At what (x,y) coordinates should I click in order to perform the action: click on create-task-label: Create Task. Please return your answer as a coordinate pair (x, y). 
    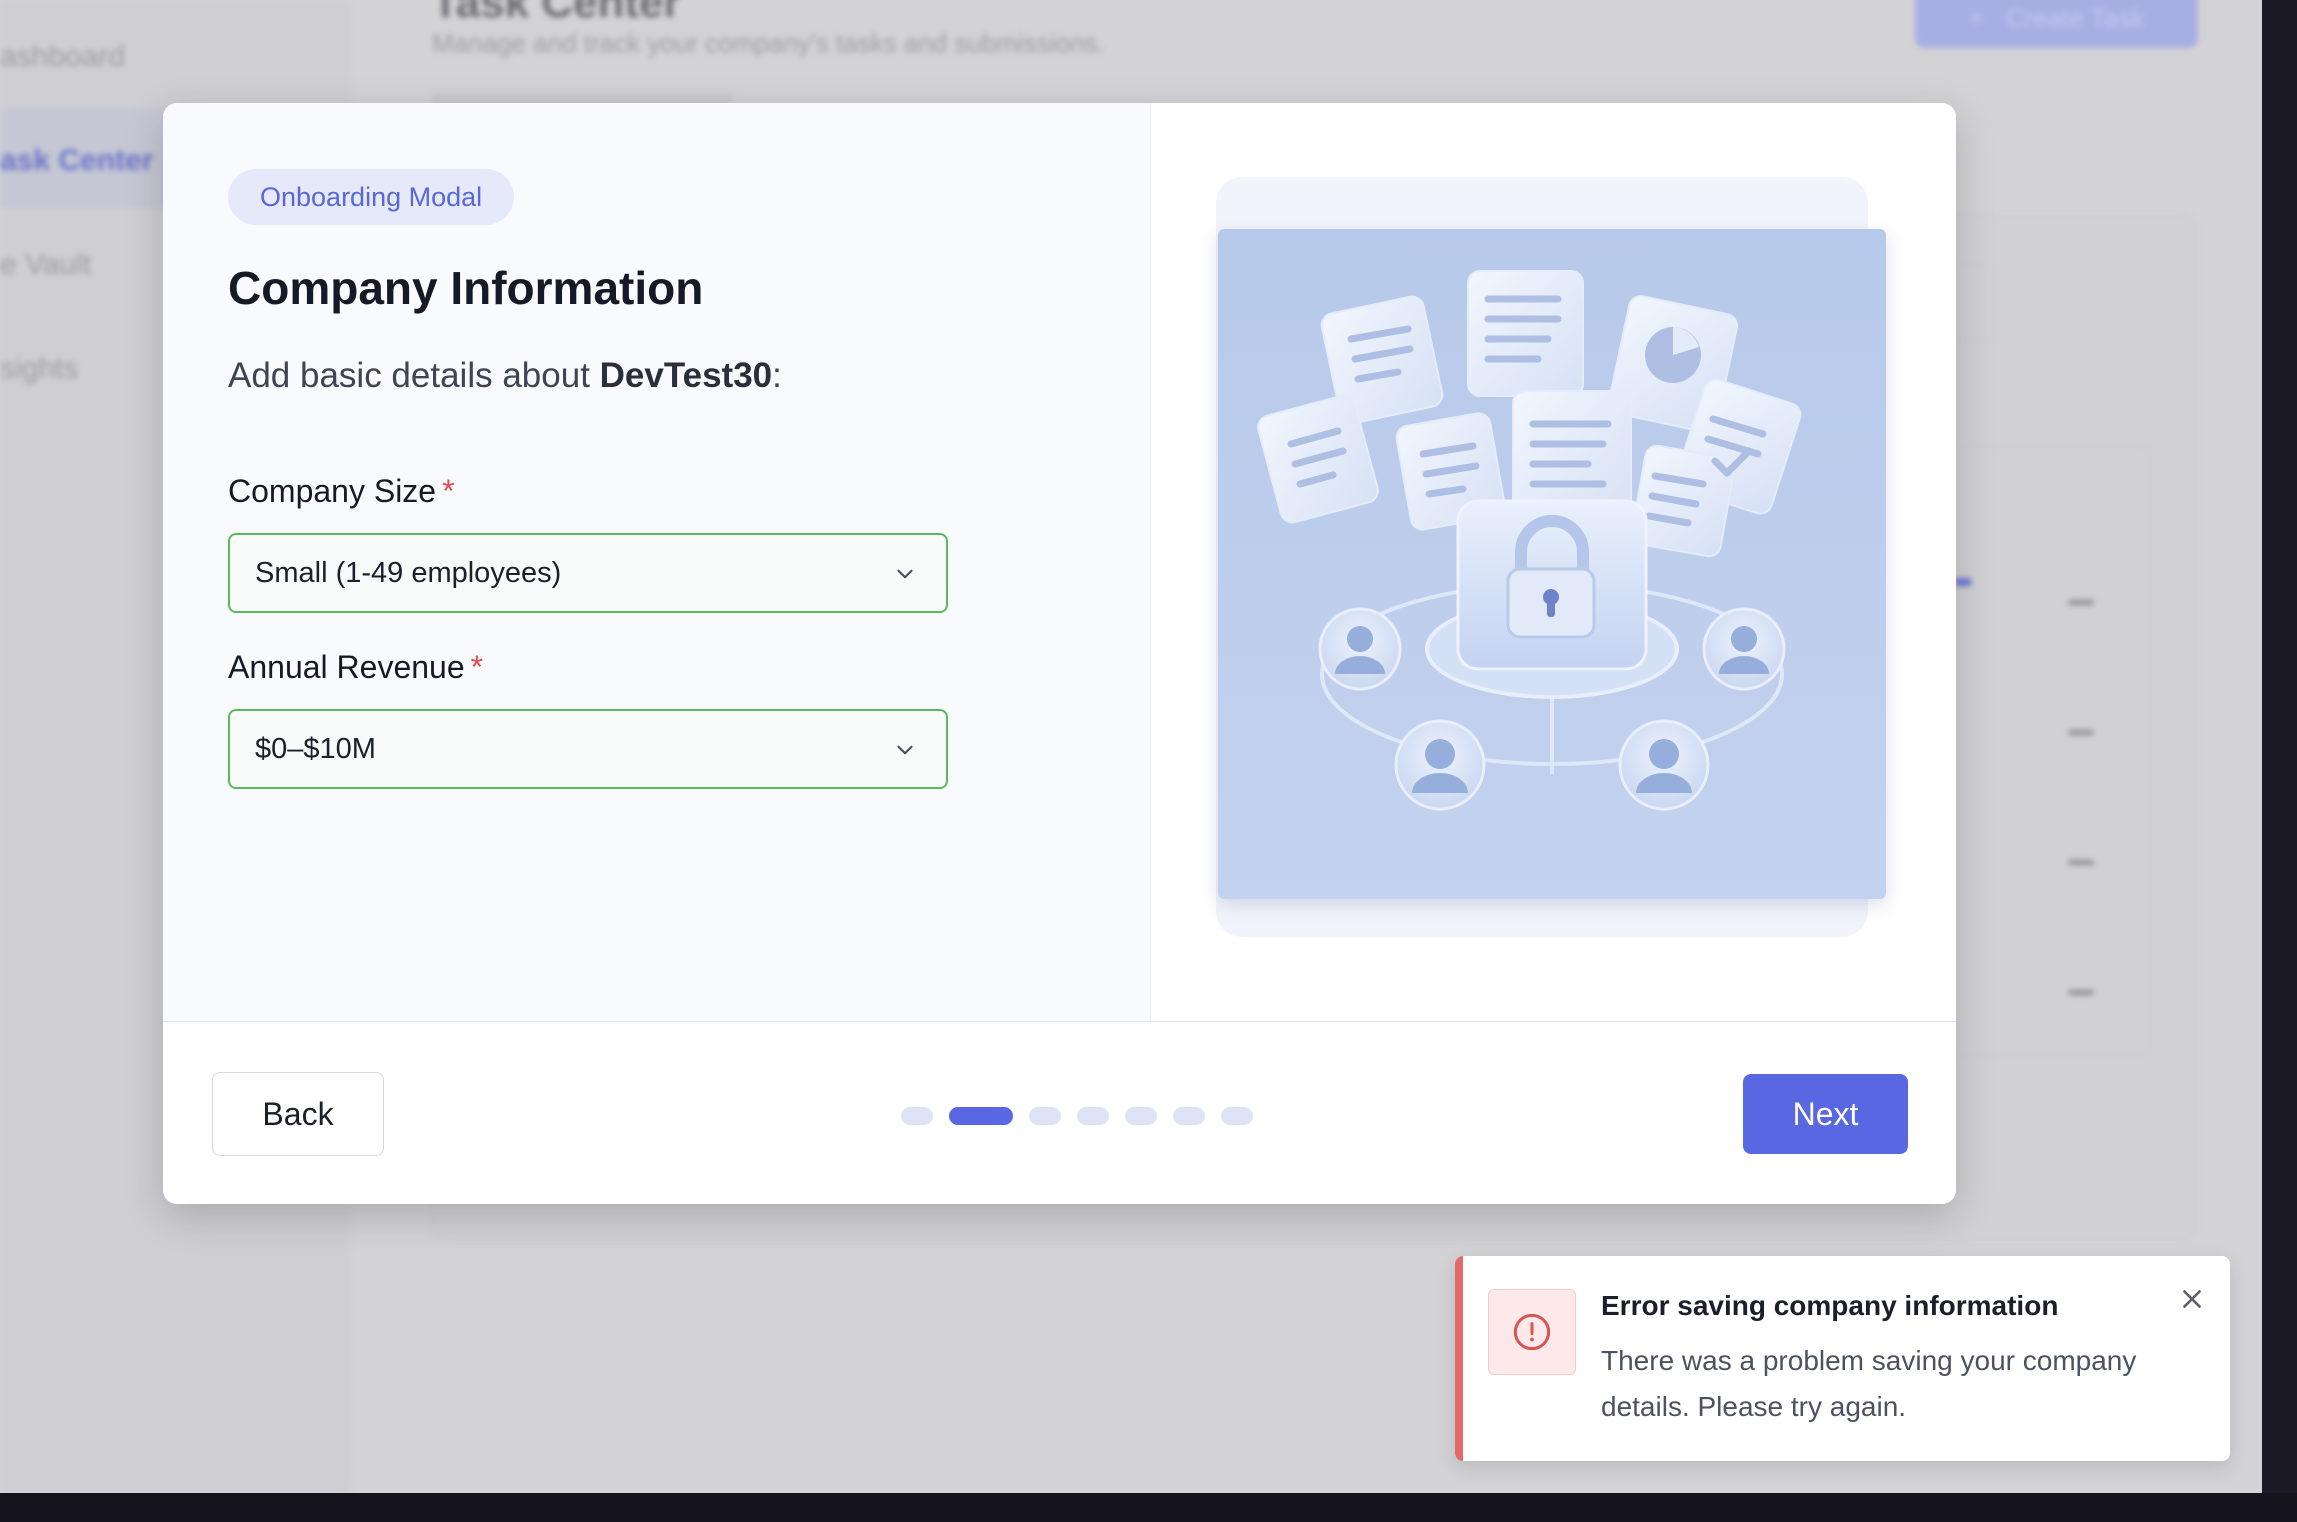
    Looking at the image, I should click on (2075, 17).